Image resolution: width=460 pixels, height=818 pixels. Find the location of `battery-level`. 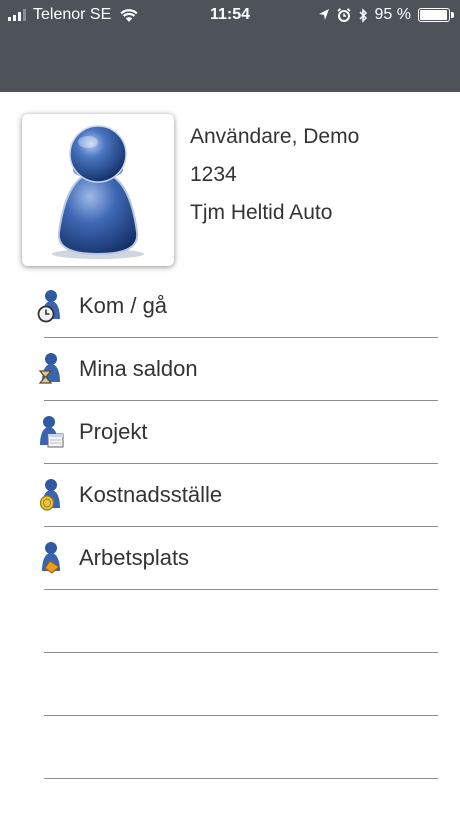

battery-level is located at coordinates (433, 15).